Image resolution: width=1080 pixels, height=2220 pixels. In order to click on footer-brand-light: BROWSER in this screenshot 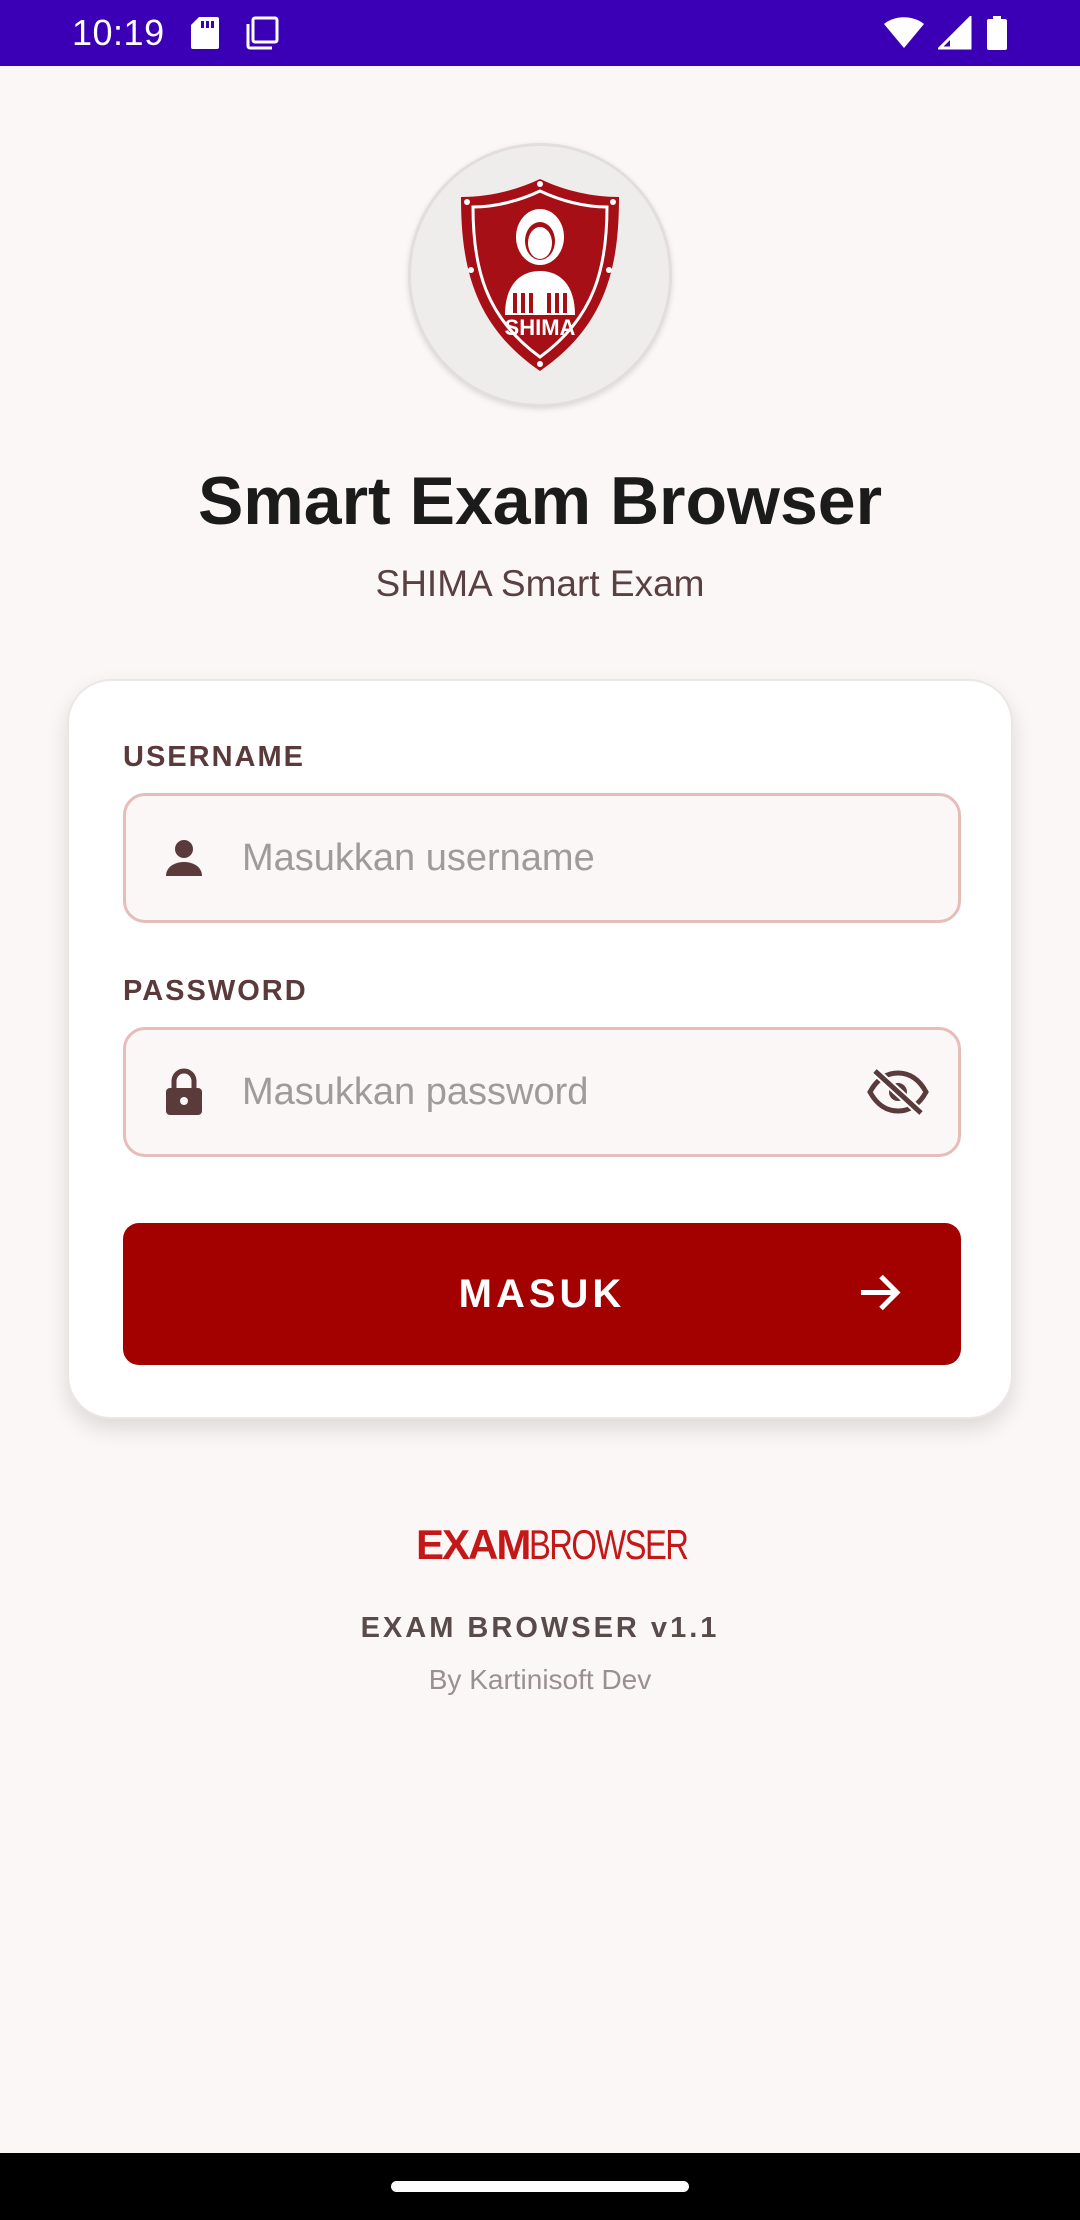, I will do `click(609, 1544)`.